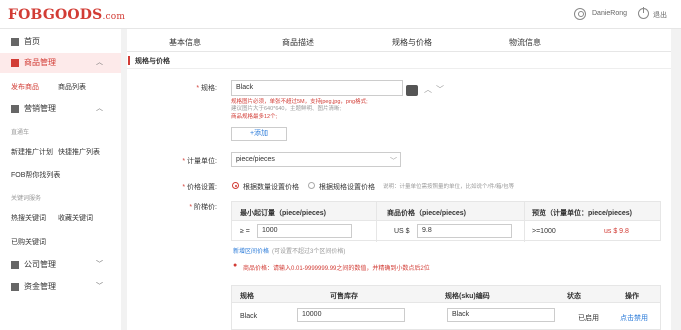 Image resolution: width=681 pixels, height=330 pixels. Describe the element at coordinates (40, 108) in the screenshot. I see `sidebar-item-label: 营销管理` at that location.